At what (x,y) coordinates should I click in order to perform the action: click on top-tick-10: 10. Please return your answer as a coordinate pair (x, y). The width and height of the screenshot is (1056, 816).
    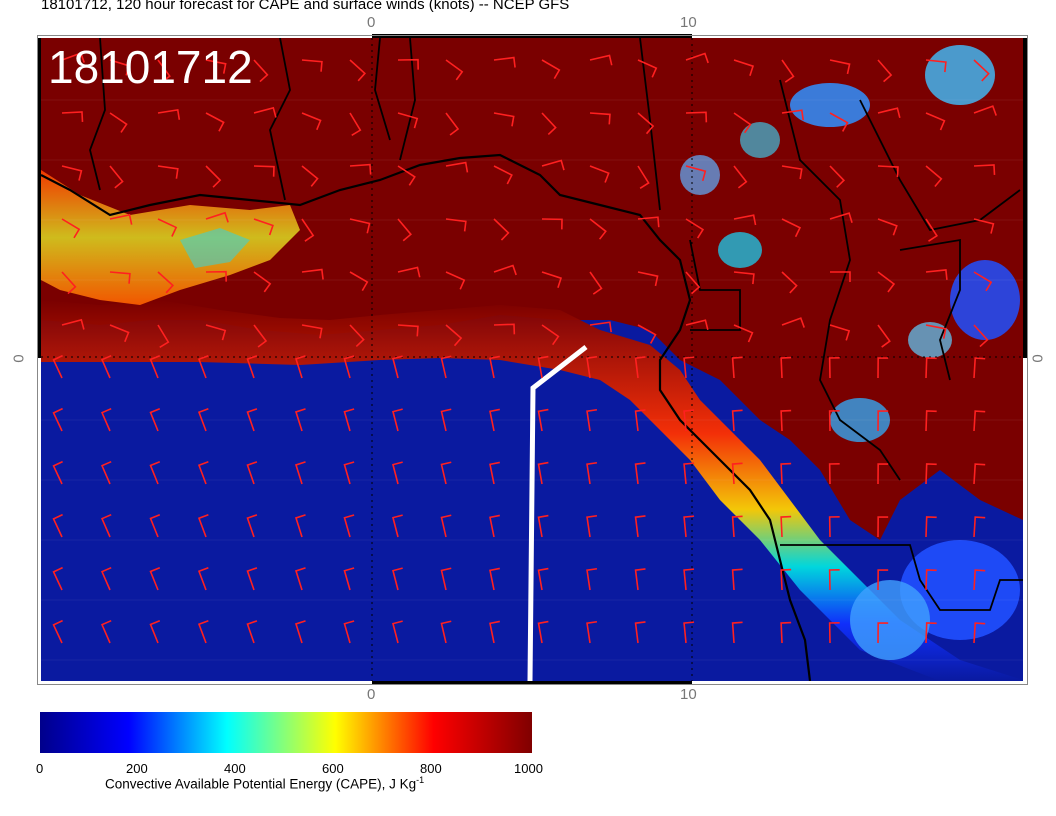
    Looking at the image, I should click on (688, 22).